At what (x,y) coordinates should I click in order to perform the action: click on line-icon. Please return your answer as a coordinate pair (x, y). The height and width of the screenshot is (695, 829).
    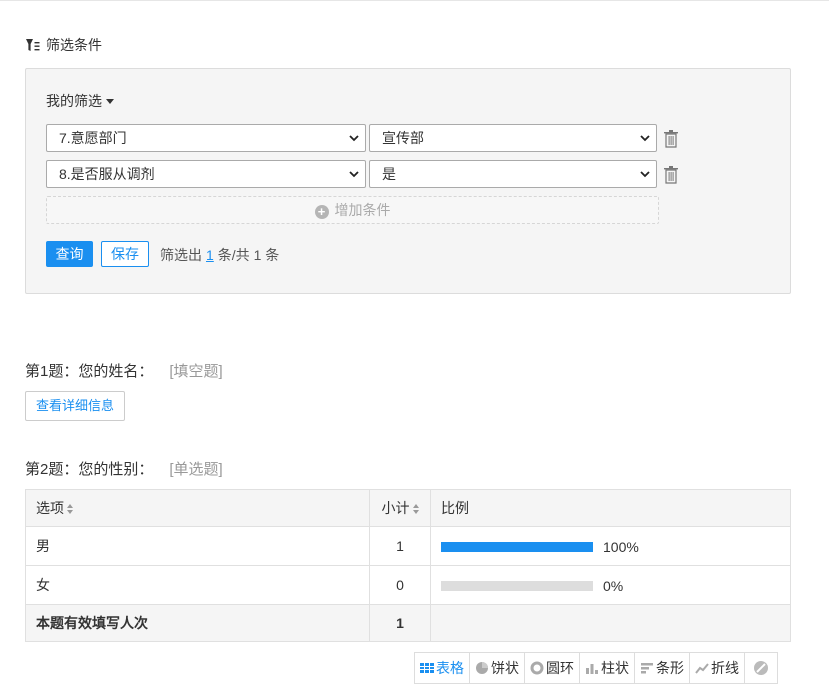
    Looking at the image, I should click on (702, 668).